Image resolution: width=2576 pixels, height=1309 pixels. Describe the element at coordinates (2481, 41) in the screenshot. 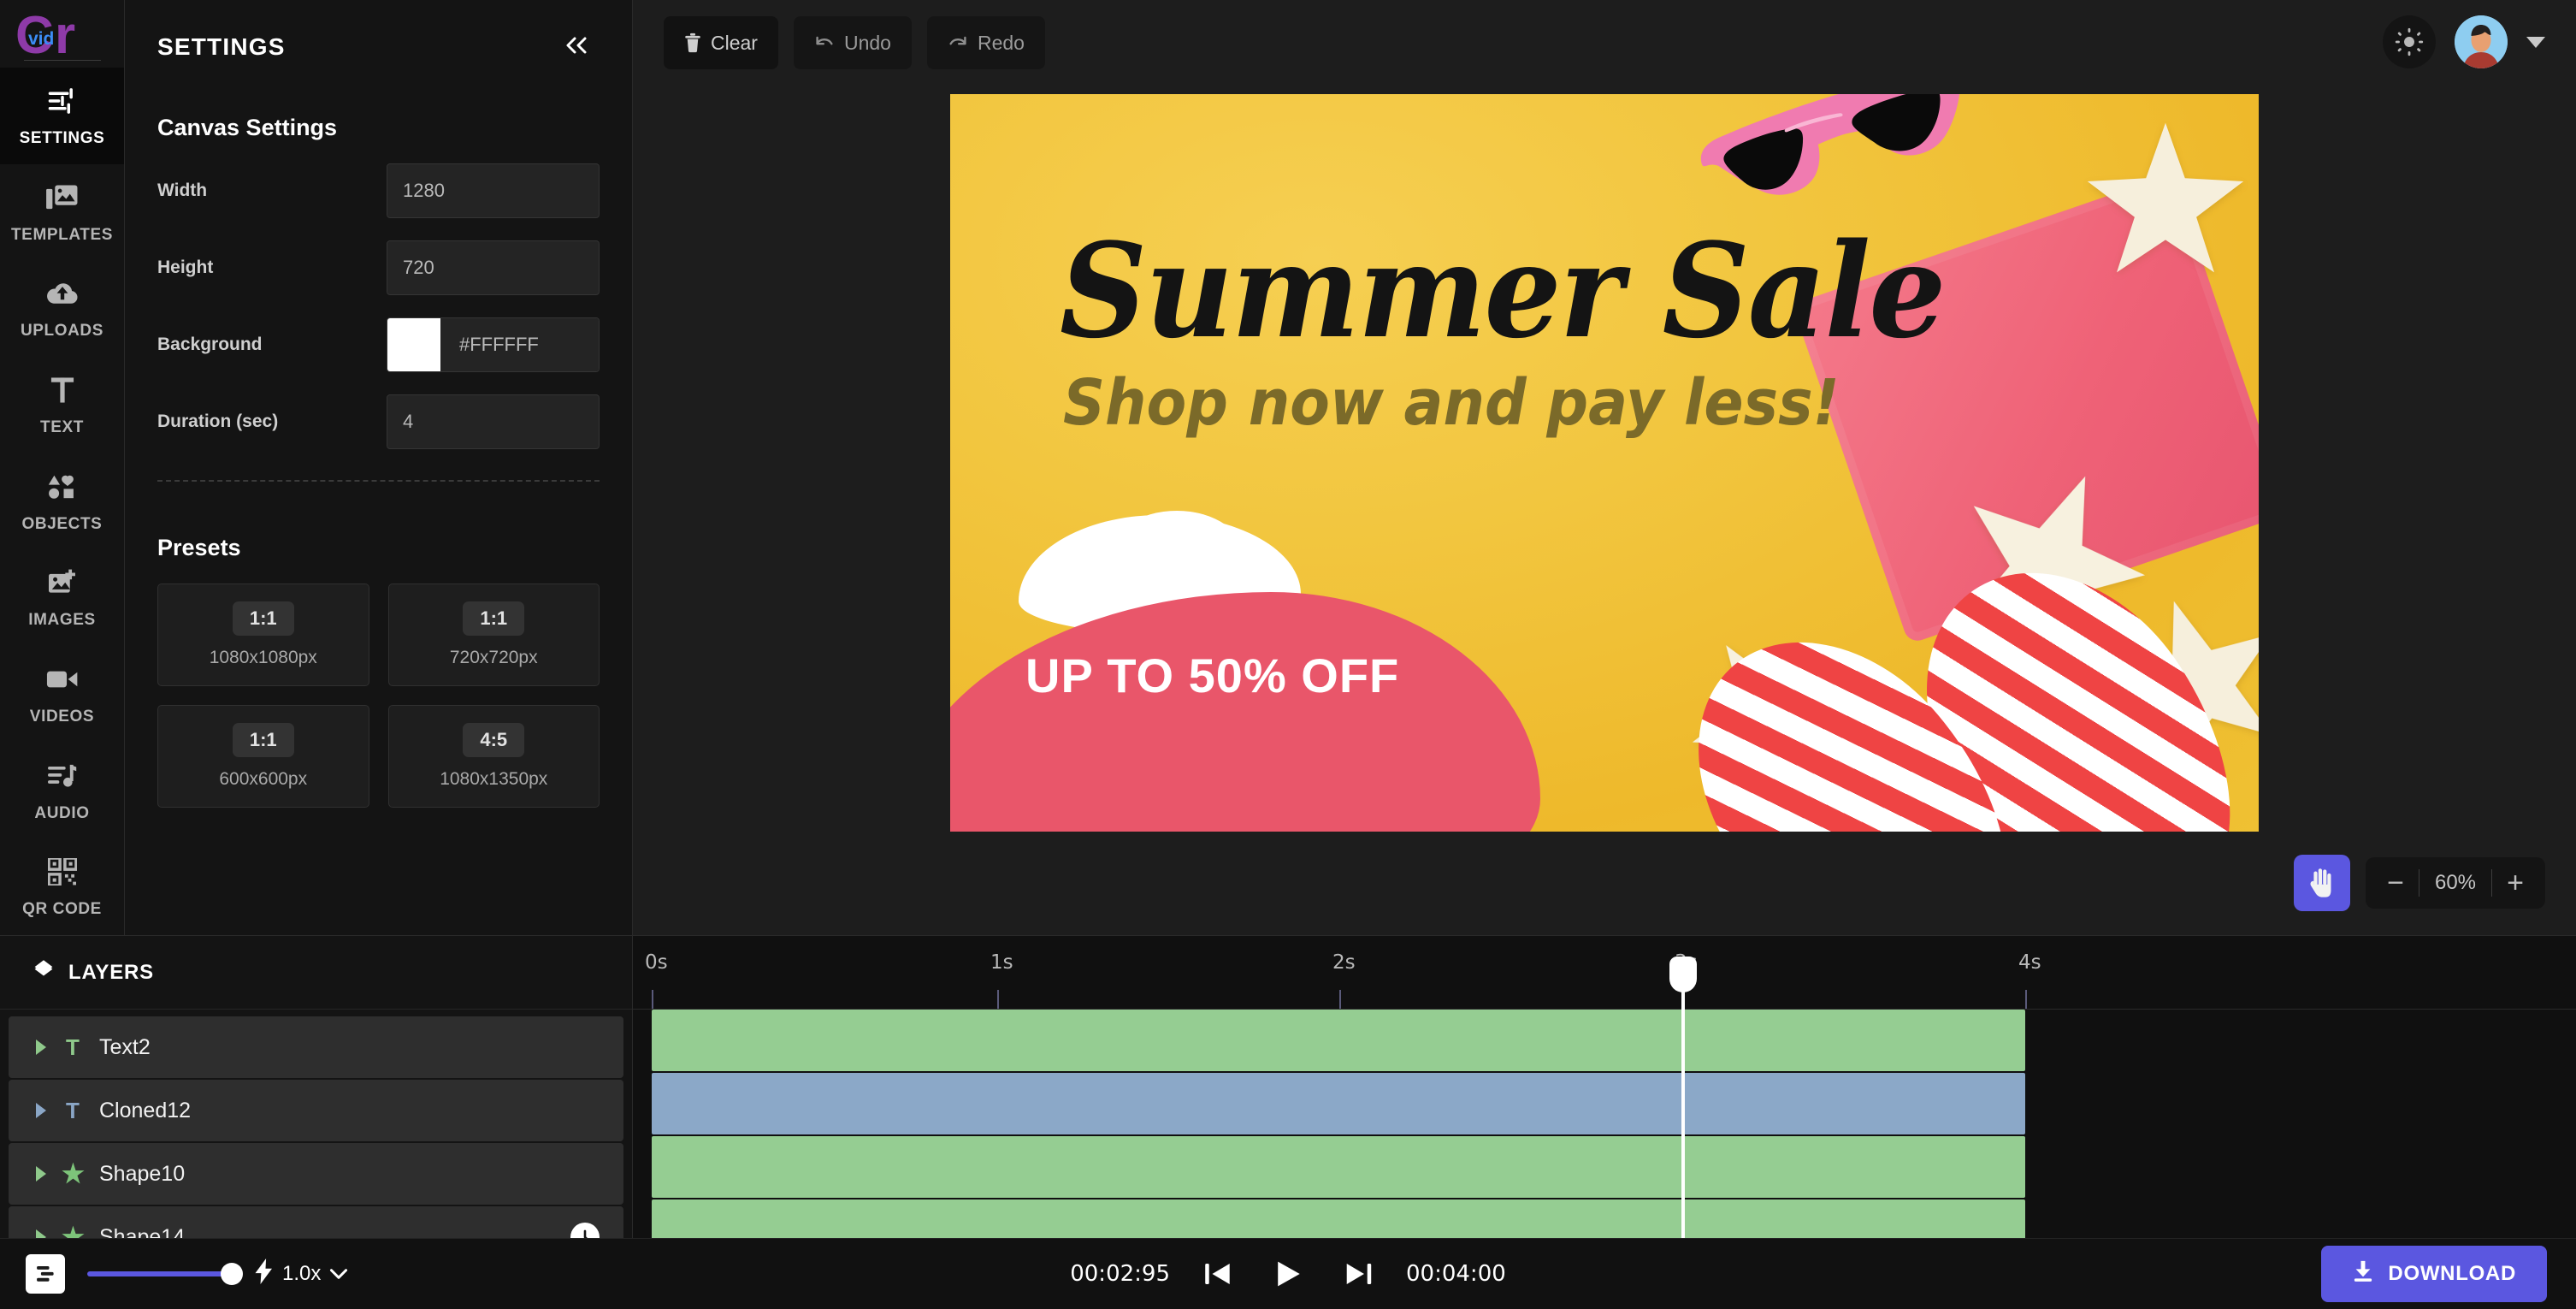

I see `avatar` at that location.